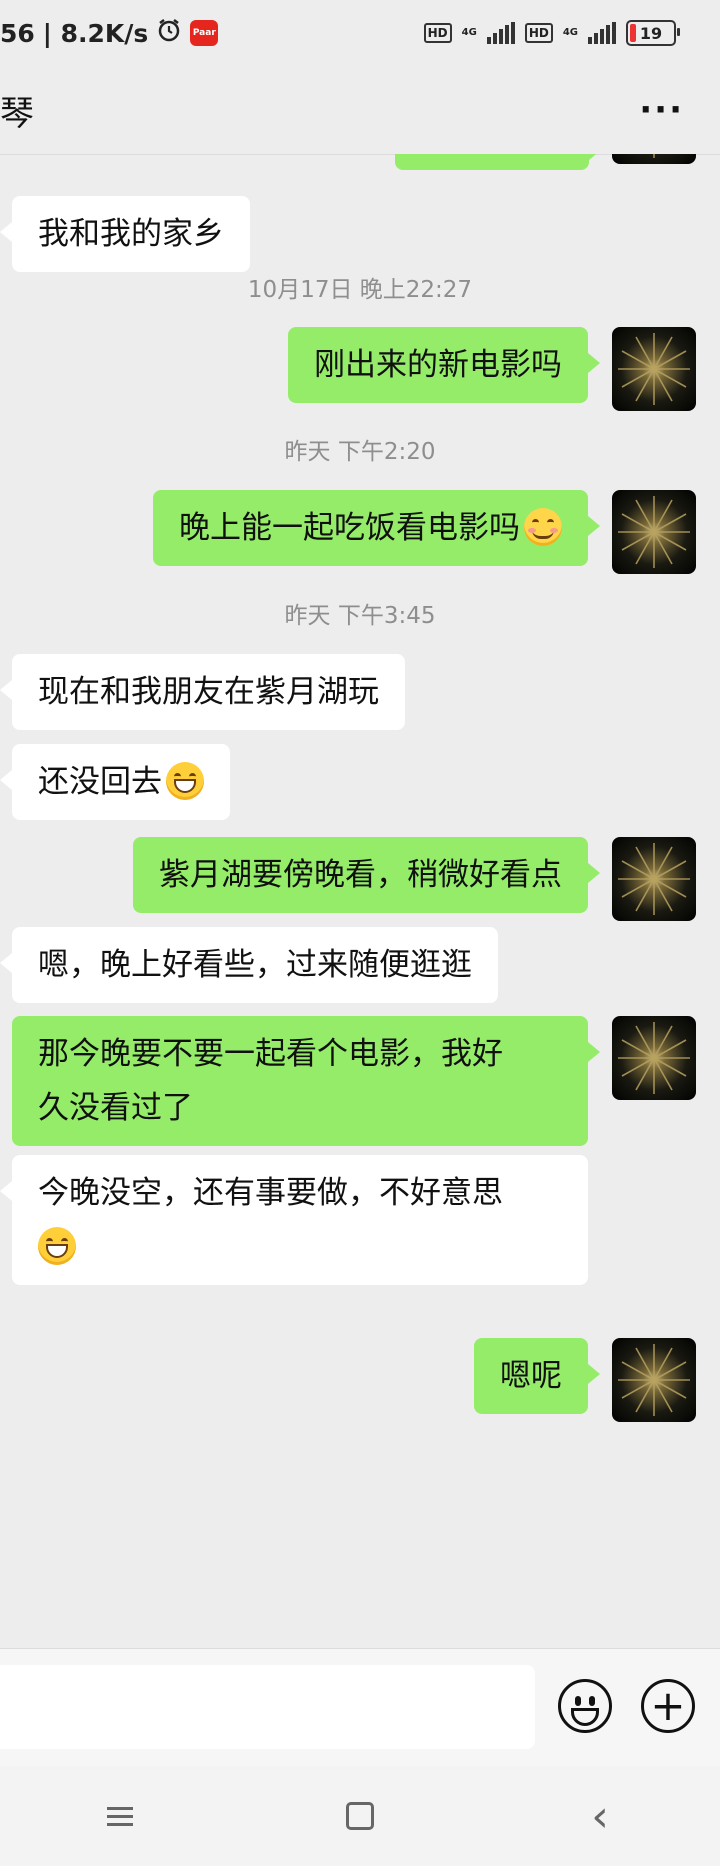  I want to click on alarm-clock-icon, so click(169, 33).